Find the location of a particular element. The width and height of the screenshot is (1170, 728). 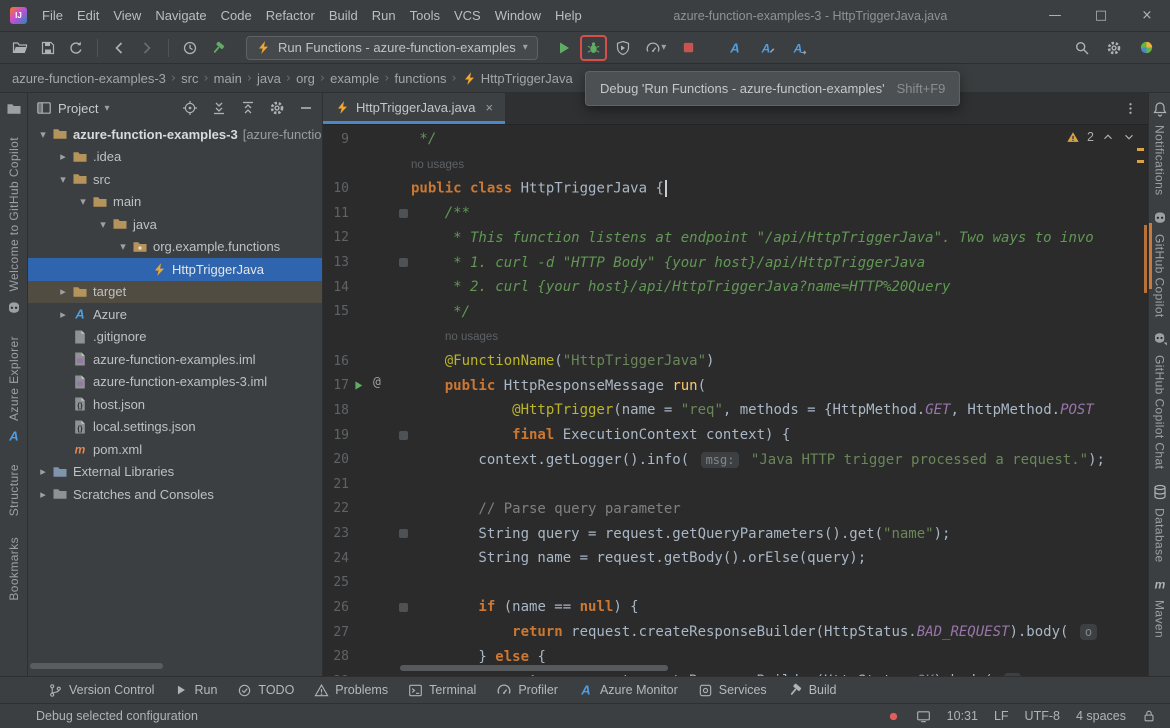

code-line: 25 is located at coordinates (735, 583).